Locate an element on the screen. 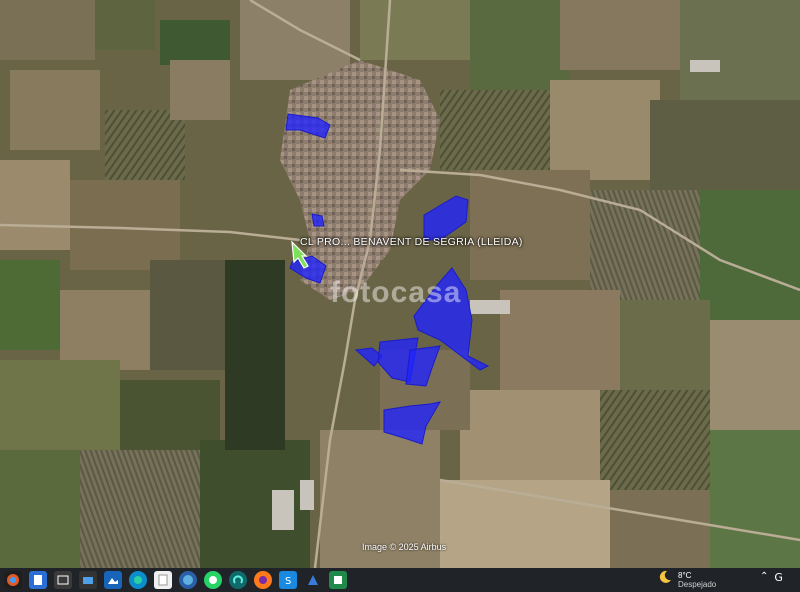 This screenshot has width=800, height=592. svg-text: S is located at coordinates (288, 581).